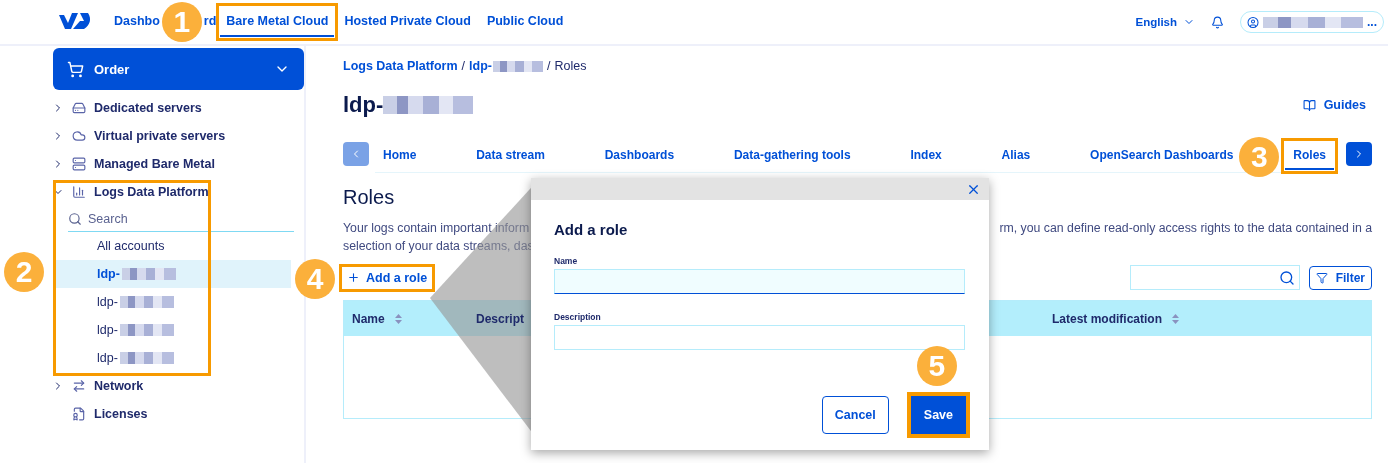 This screenshot has height=463, width=1388. What do you see at coordinates (570, 66) in the screenshot?
I see `breadcrumb-current-link: Roles` at bounding box center [570, 66].